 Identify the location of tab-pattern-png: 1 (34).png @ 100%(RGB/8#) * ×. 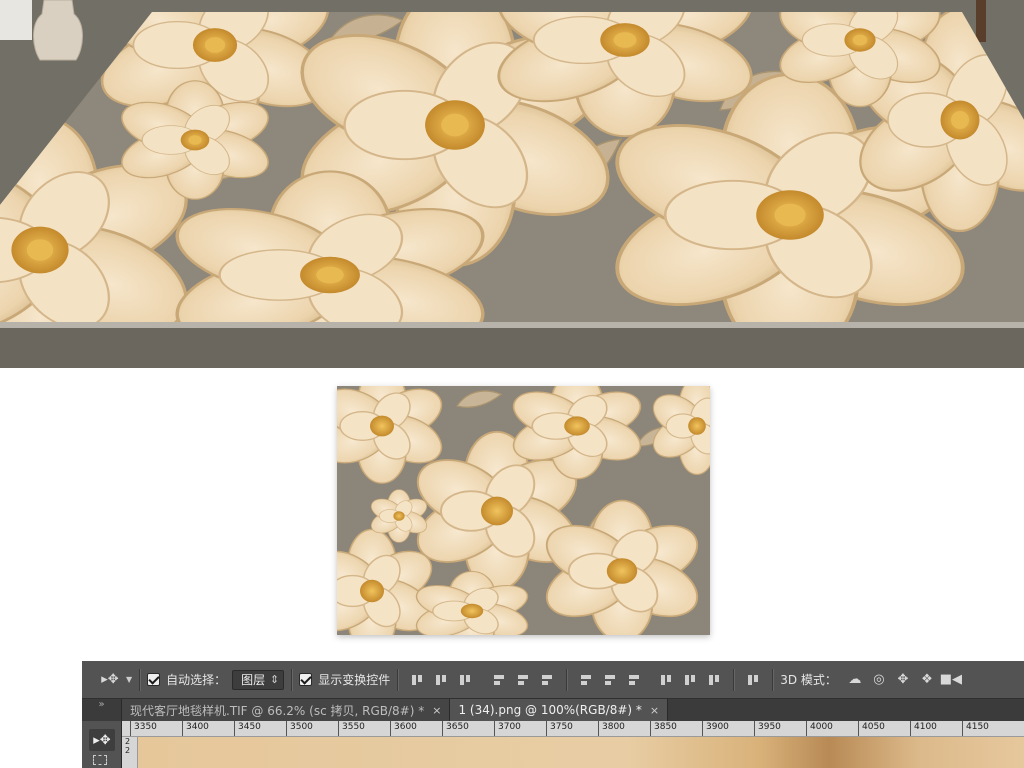
(559, 710).